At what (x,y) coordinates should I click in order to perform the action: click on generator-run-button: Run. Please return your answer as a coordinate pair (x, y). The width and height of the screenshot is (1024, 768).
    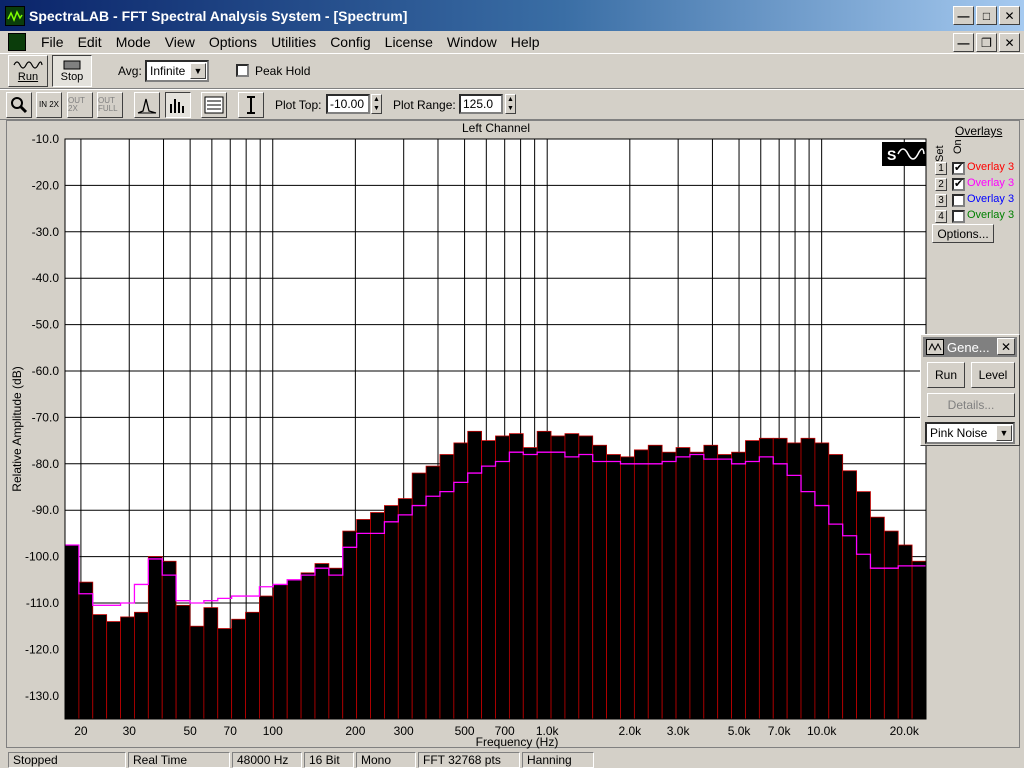
    Looking at the image, I should click on (946, 375).